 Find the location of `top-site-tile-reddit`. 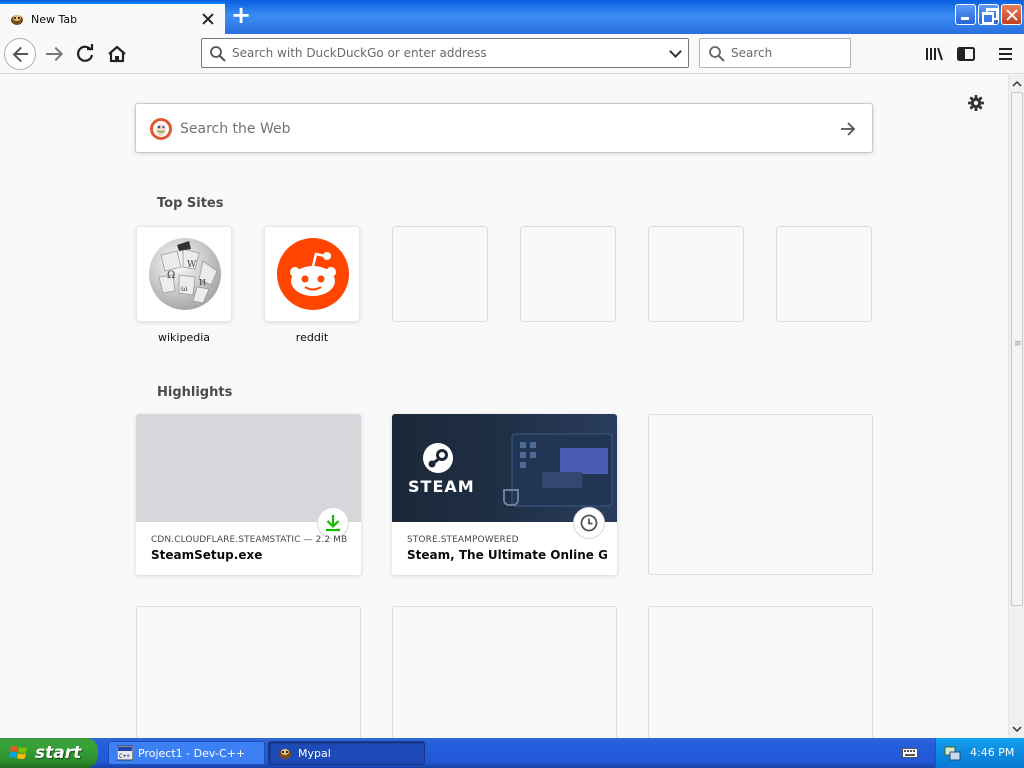

top-site-tile-reddit is located at coordinates (312, 274).